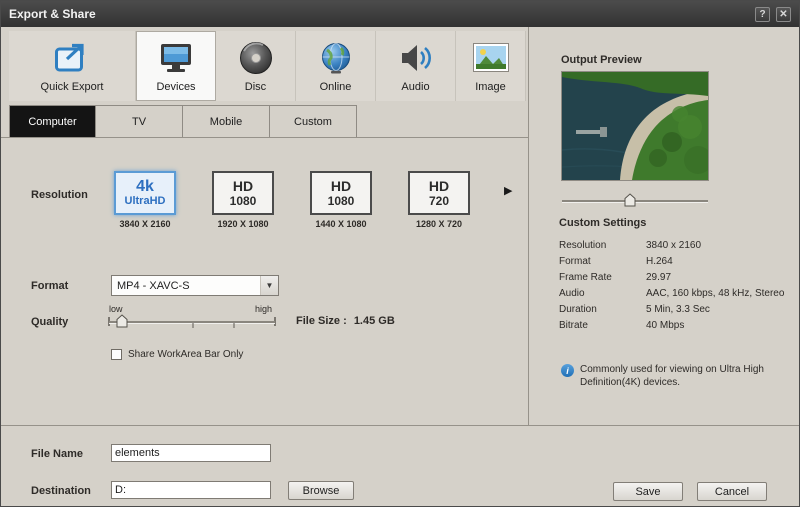 This screenshot has width=800, height=507. I want to click on info-icon: i, so click(567, 370).